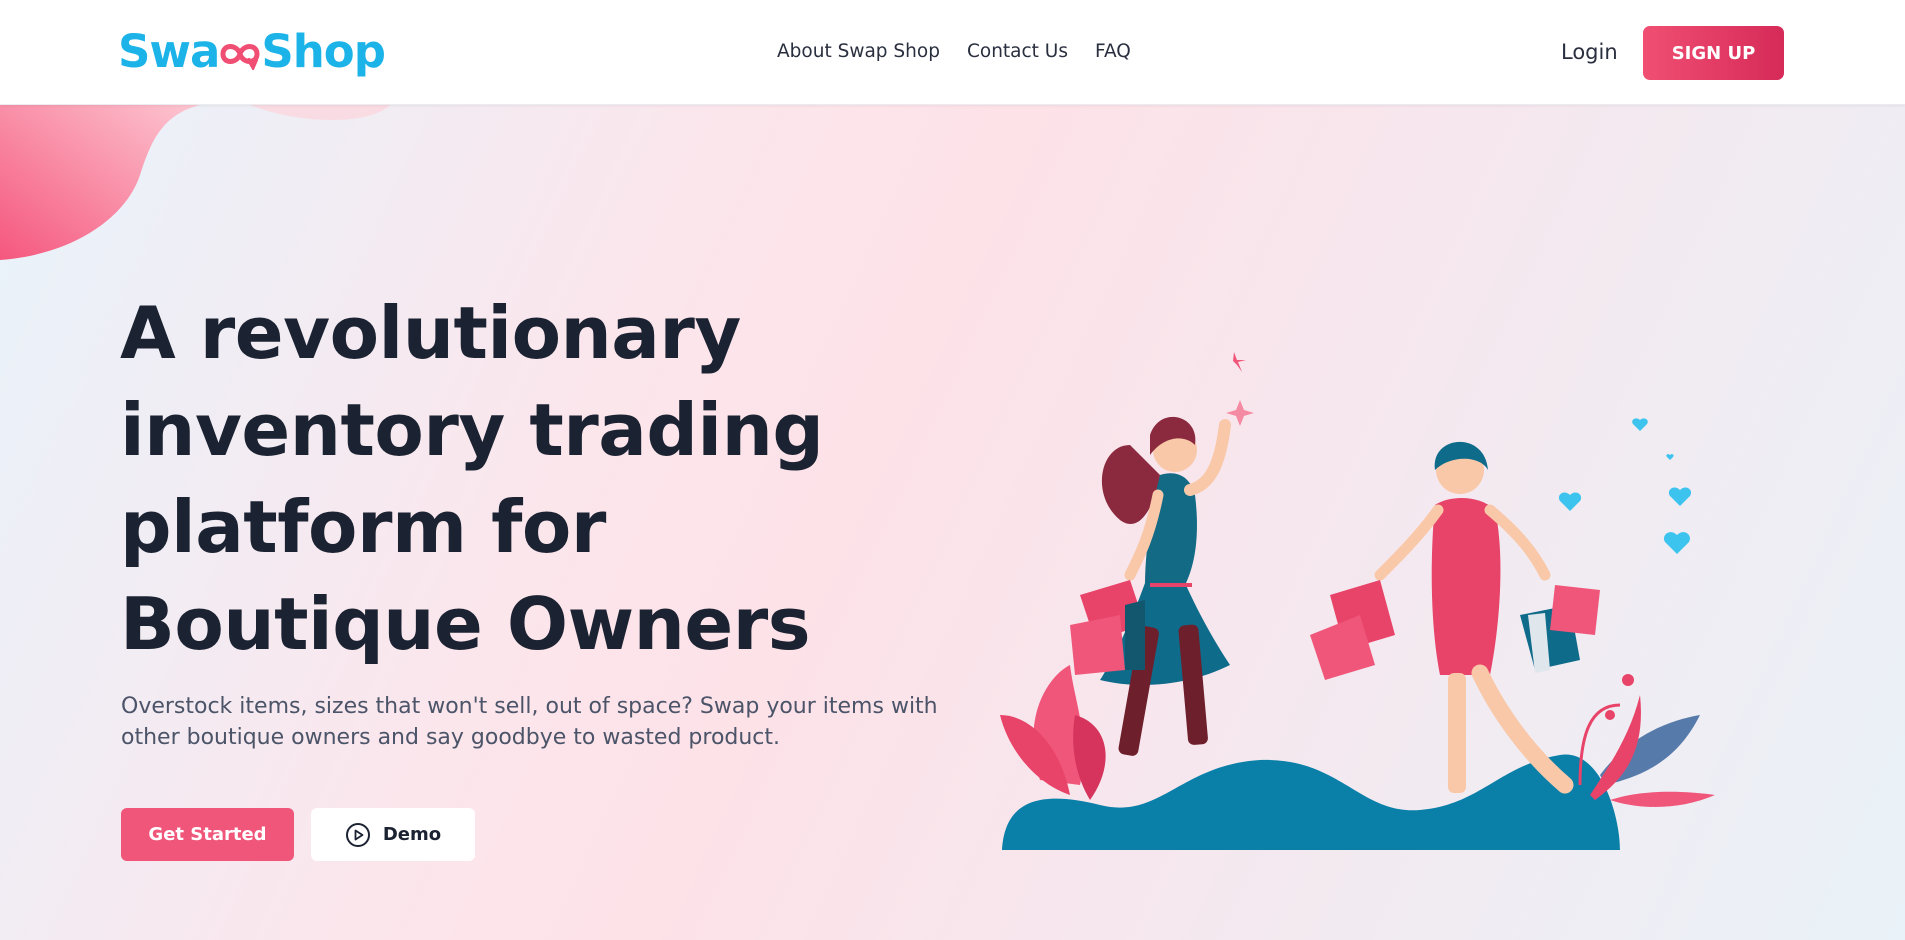 This screenshot has height=940, width=1905. I want to click on plant-right-icon, so click(1646, 740).